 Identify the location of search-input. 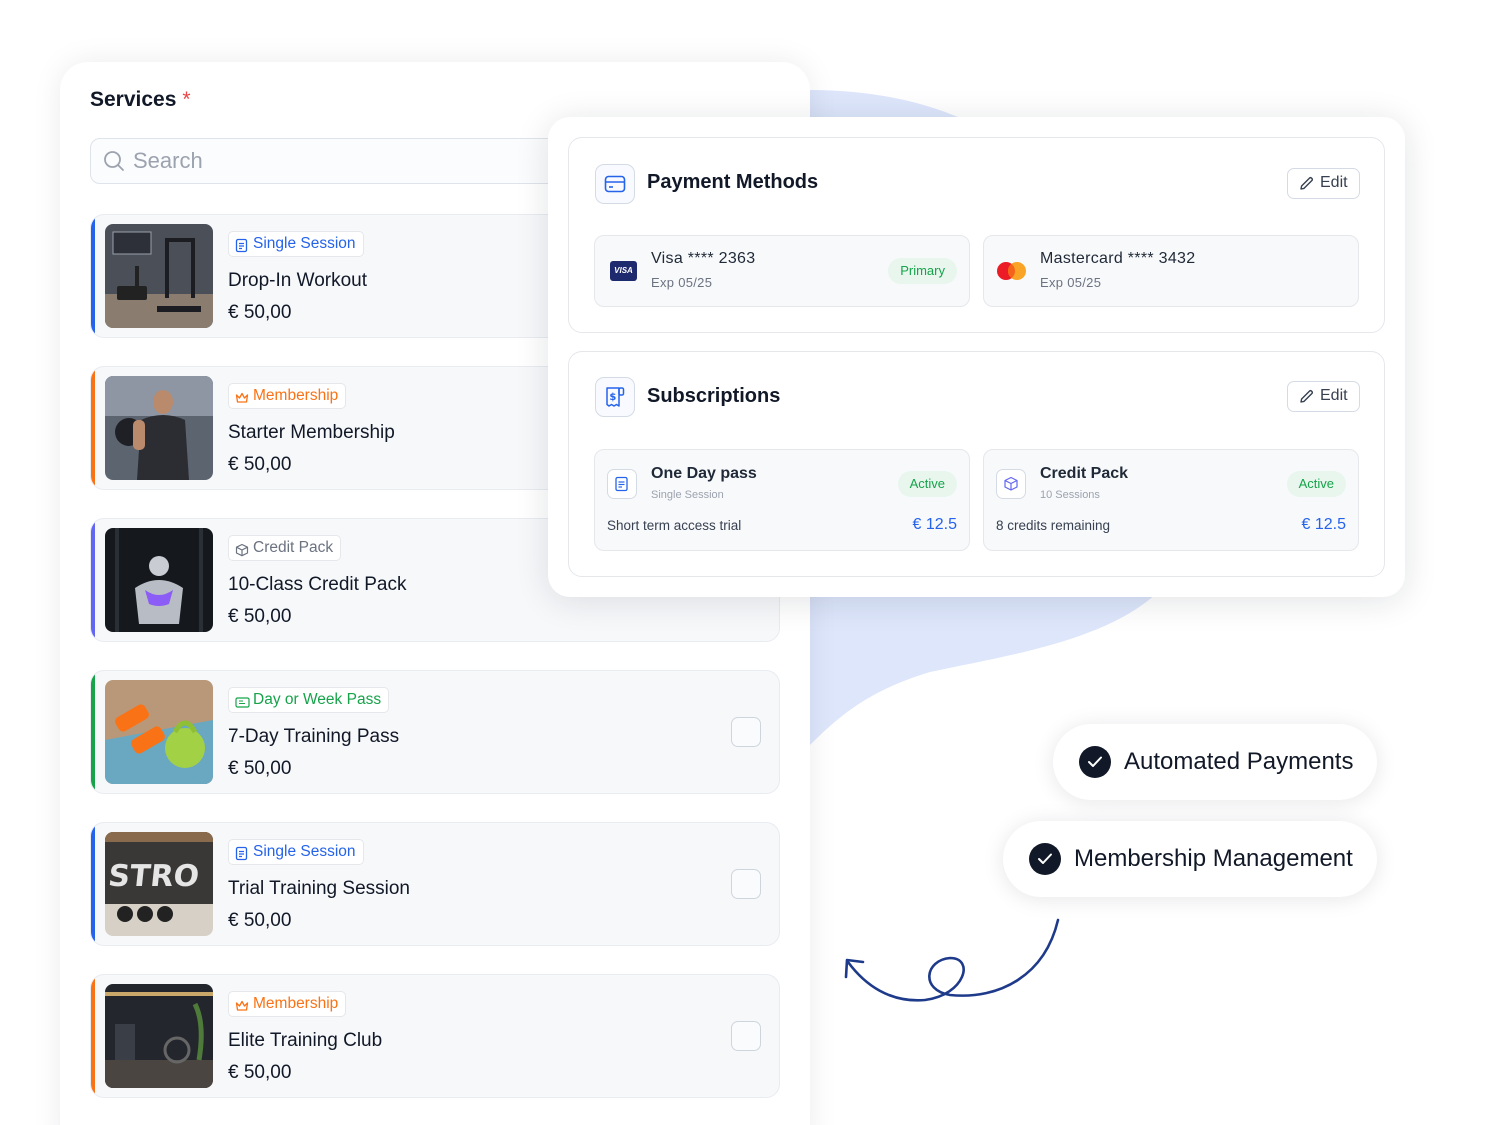
(333, 161).